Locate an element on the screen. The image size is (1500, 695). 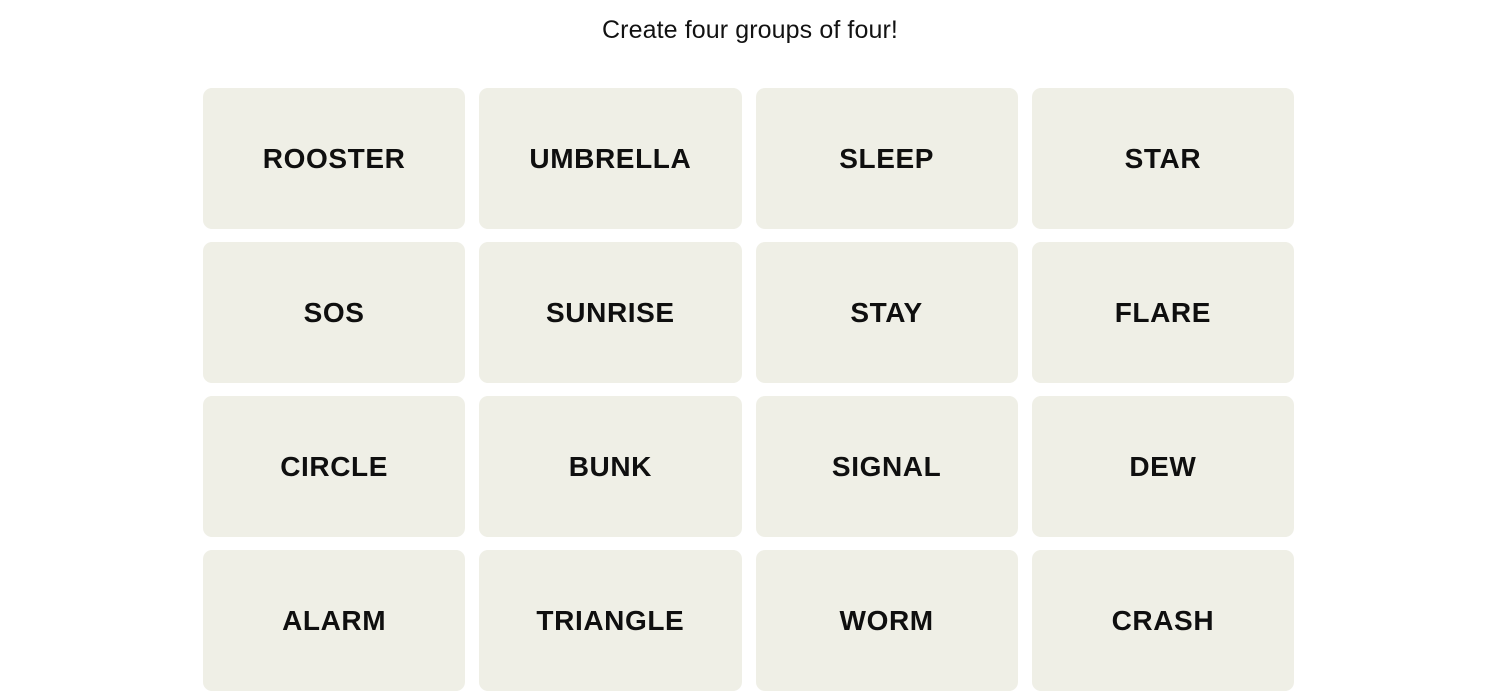
word-tile-label: CRASH is located at coordinates (1163, 620).